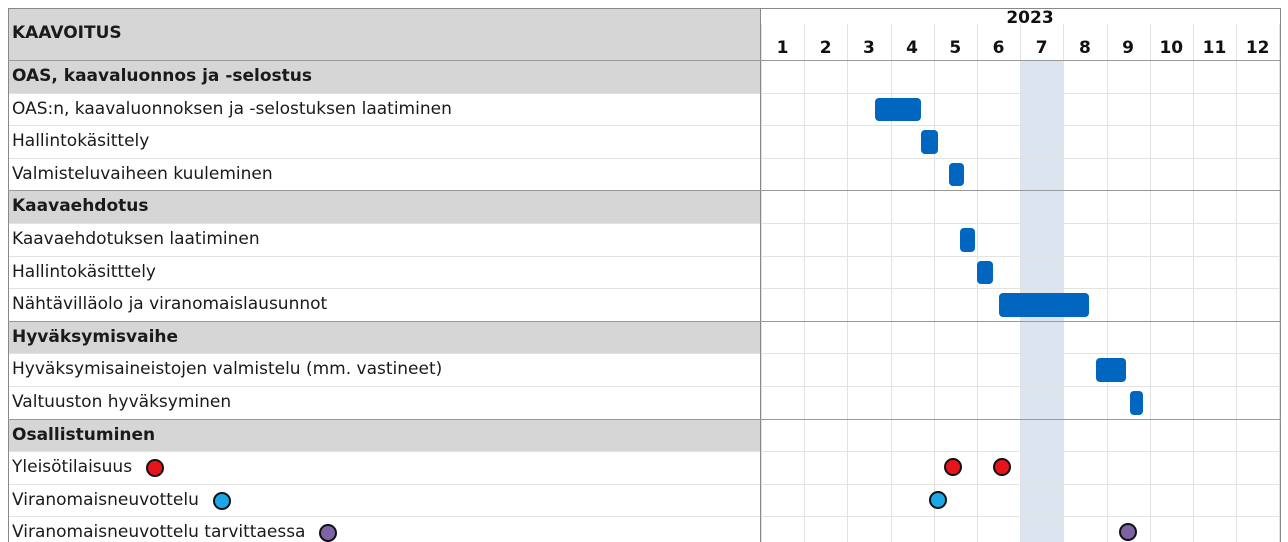  What do you see at coordinates (1041, 48) in the screenshot?
I see `month-label: 7` at bounding box center [1041, 48].